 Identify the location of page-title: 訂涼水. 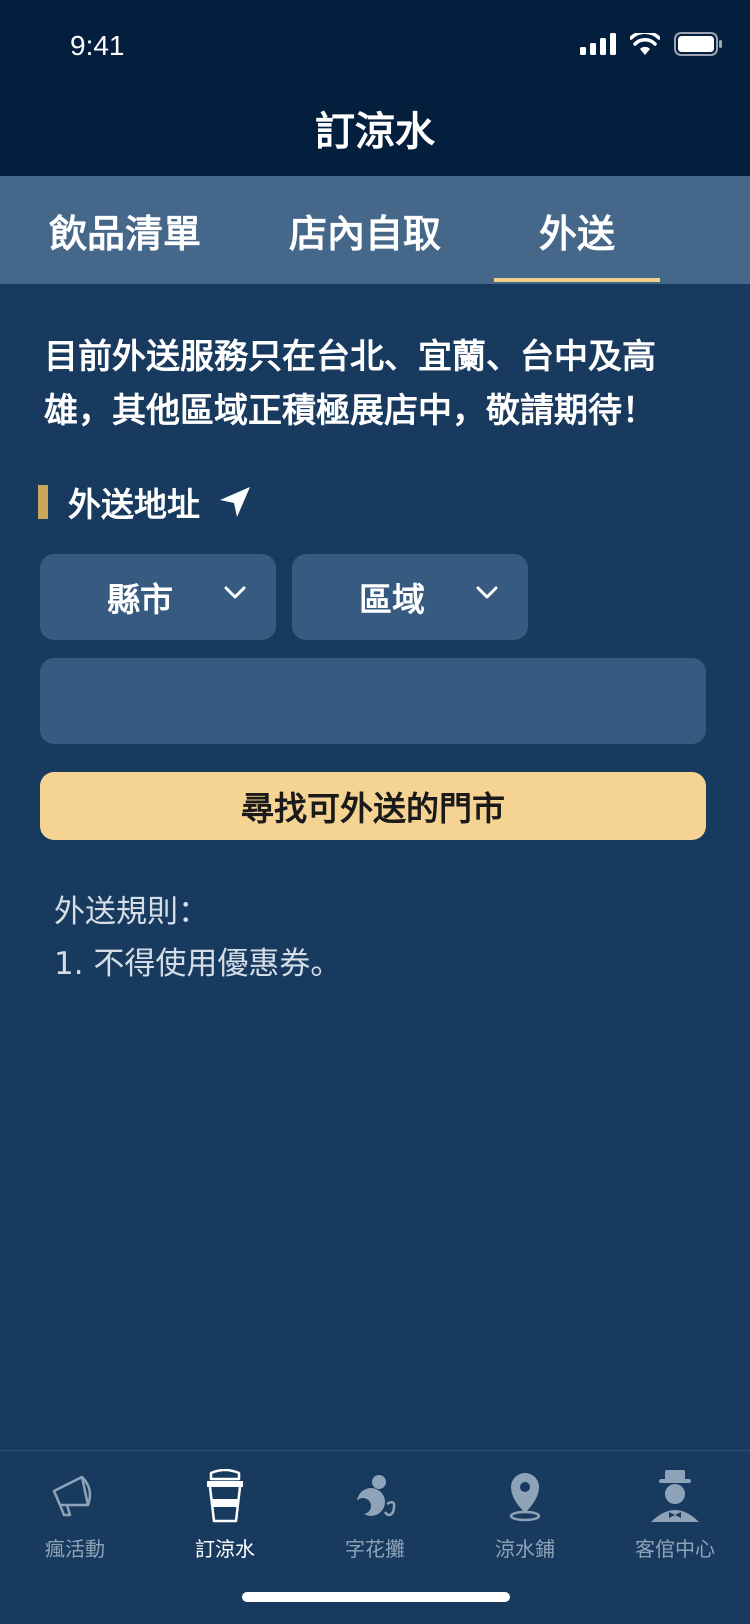
(375, 132).